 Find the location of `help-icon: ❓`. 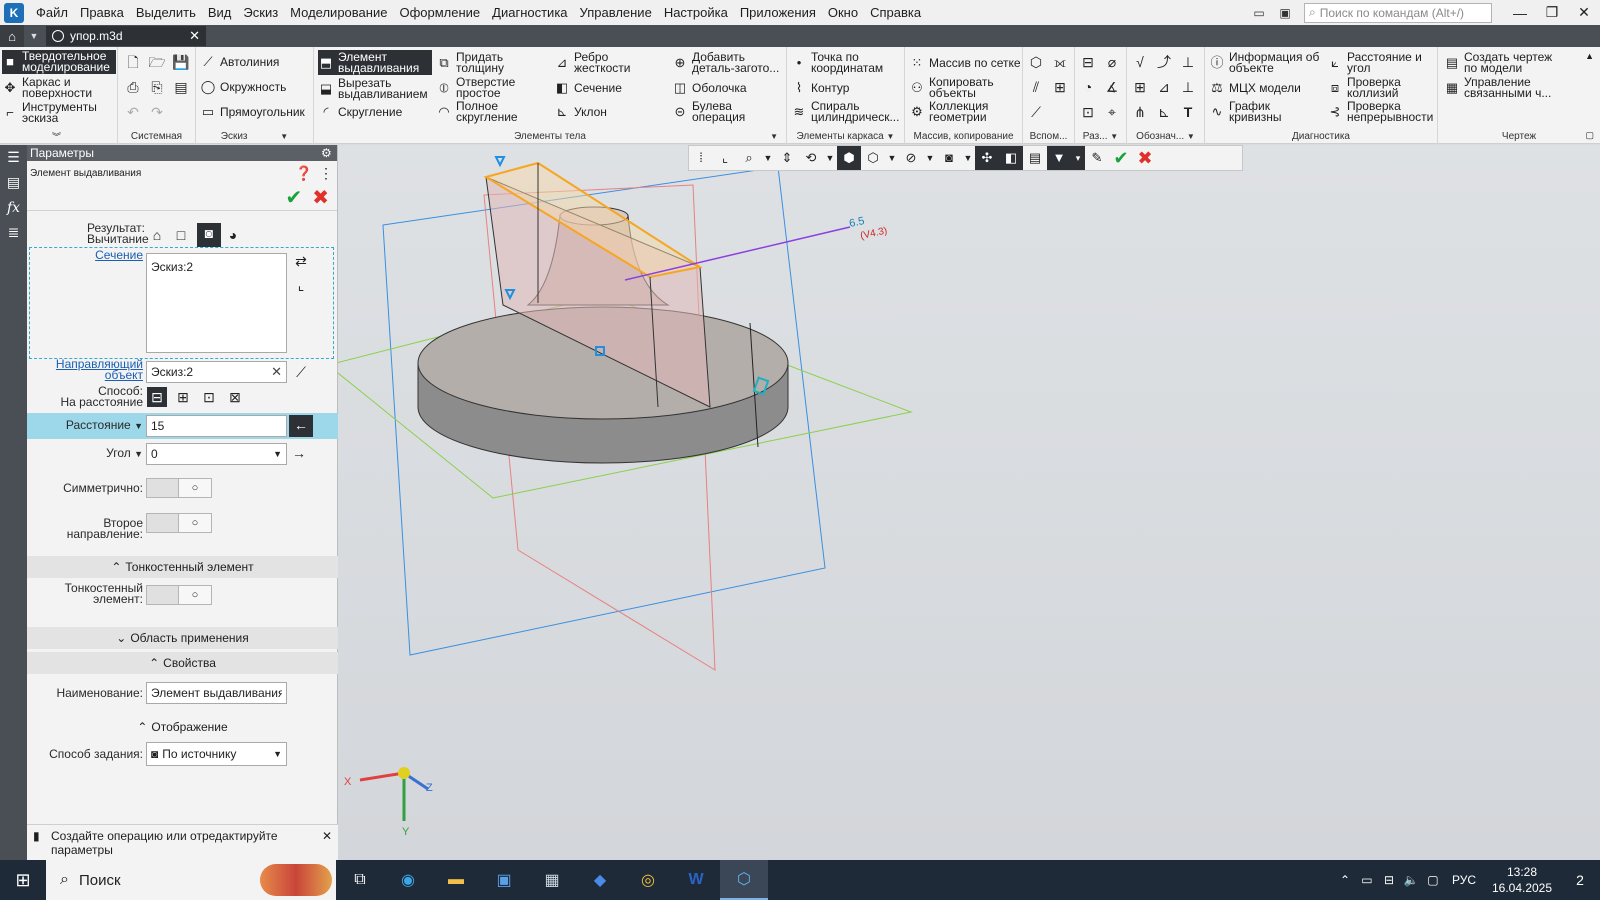

help-icon: ❓ is located at coordinates (304, 173).